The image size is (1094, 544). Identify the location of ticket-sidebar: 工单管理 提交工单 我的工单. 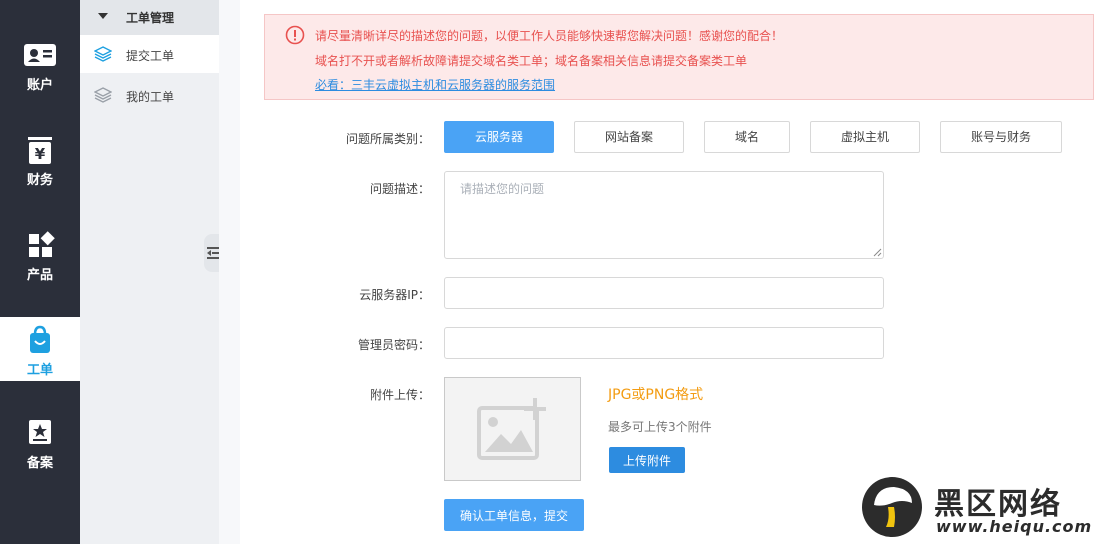
(149, 272).